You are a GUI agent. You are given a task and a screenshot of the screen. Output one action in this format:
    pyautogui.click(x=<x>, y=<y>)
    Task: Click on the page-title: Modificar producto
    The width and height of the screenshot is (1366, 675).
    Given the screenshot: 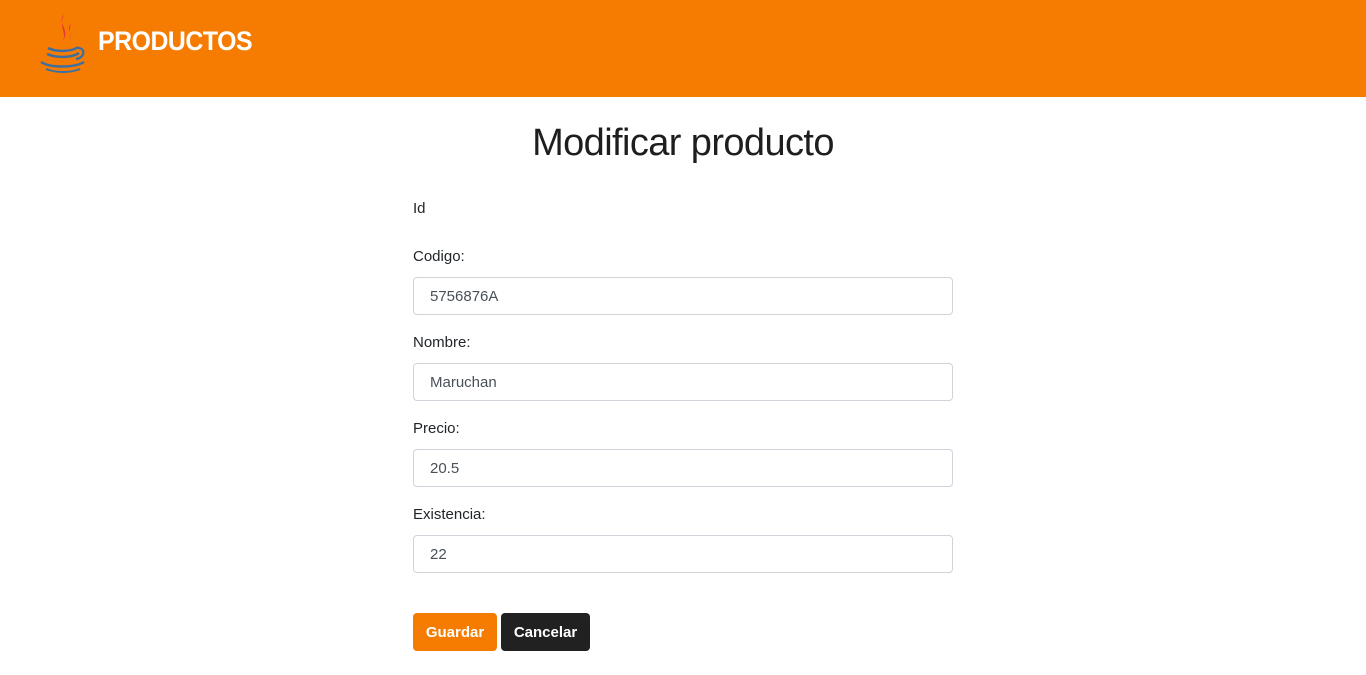 What is the action you would take?
    pyautogui.click(x=683, y=143)
    